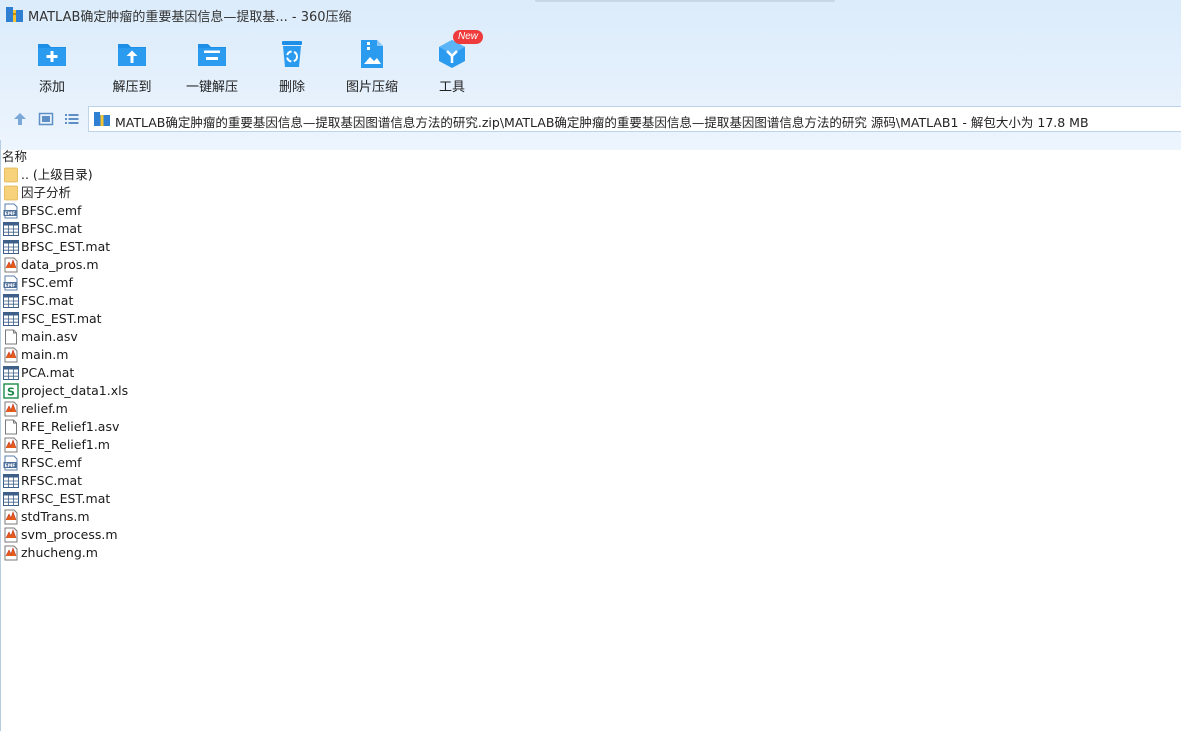 The image size is (1181, 731). Describe the element at coordinates (61, 318) in the screenshot. I see `file-name: FSC_EST.mat` at that location.